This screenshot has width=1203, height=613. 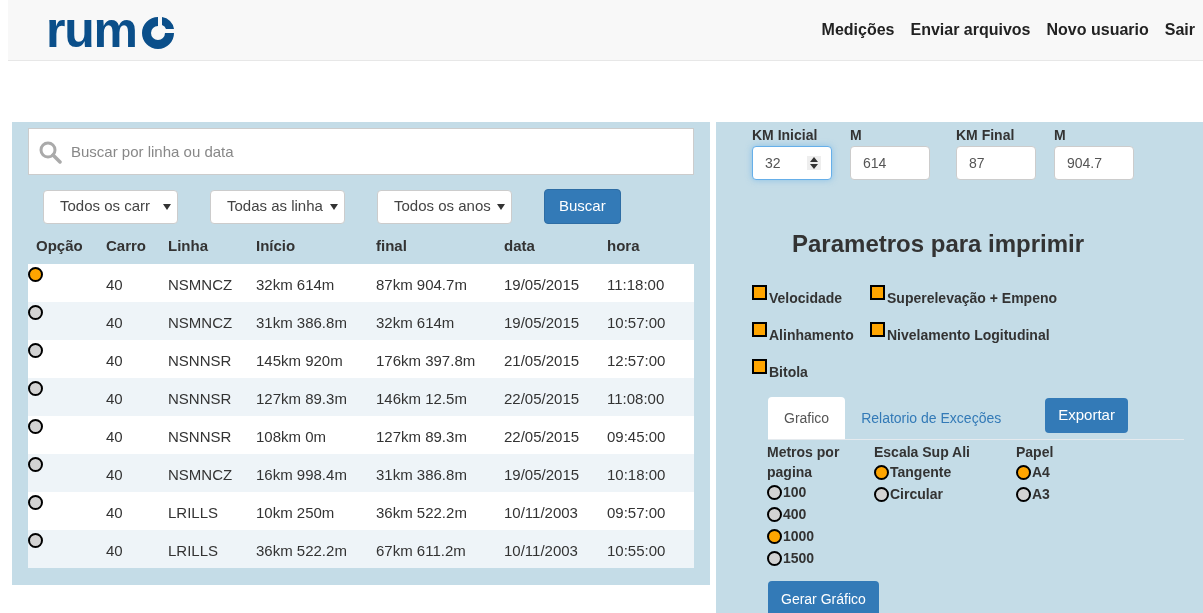 I want to click on column-header: data, so click(x=519, y=245).